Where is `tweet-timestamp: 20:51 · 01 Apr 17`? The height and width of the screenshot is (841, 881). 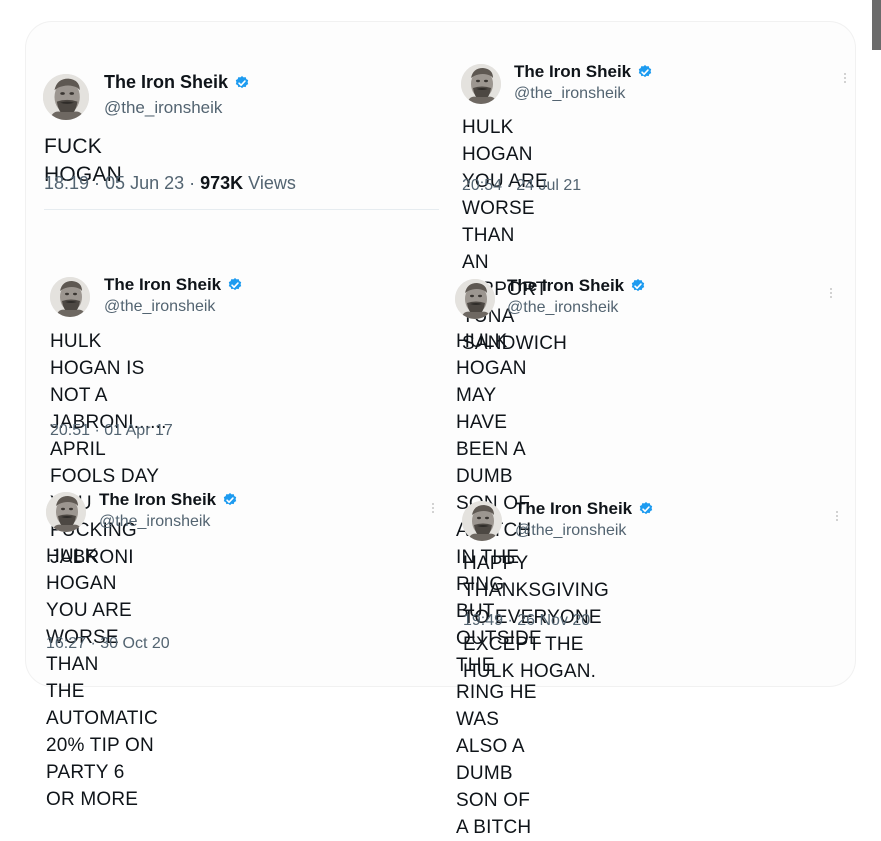
tweet-timestamp: 20:51 · 01 Apr 17 is located at coordinates (111, 431).